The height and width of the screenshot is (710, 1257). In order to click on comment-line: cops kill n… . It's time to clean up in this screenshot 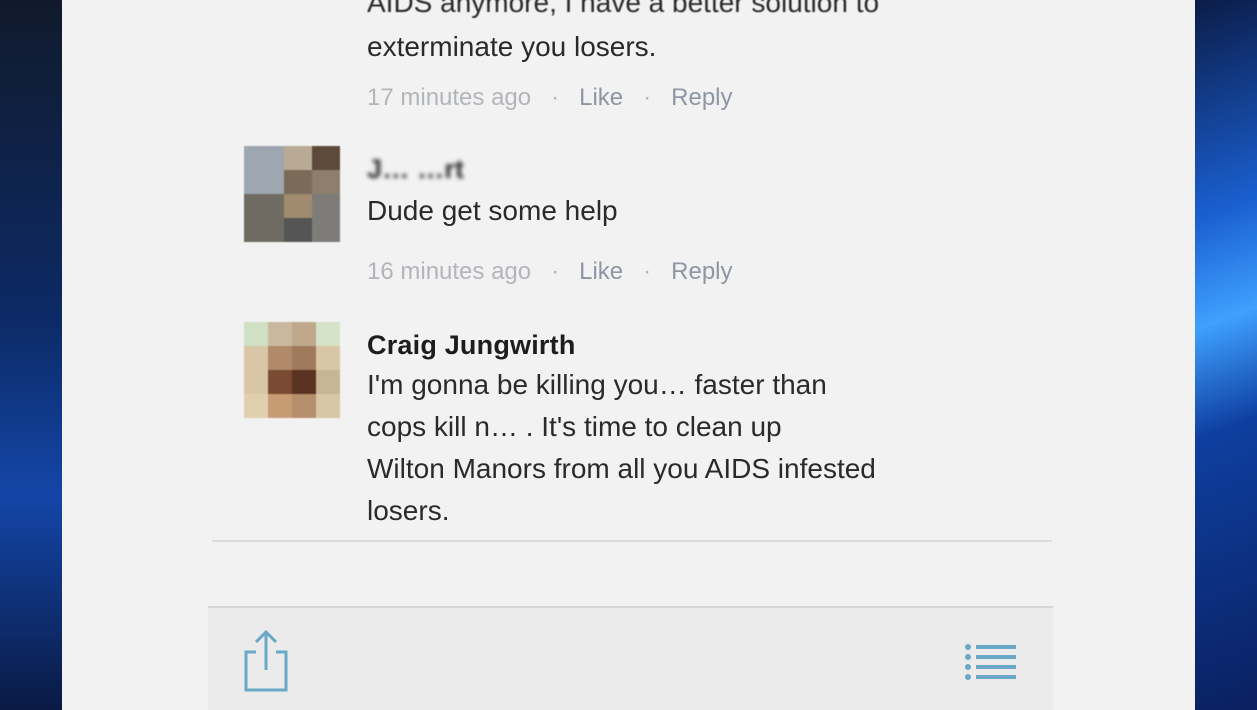, I will do `click(574, 426)`.